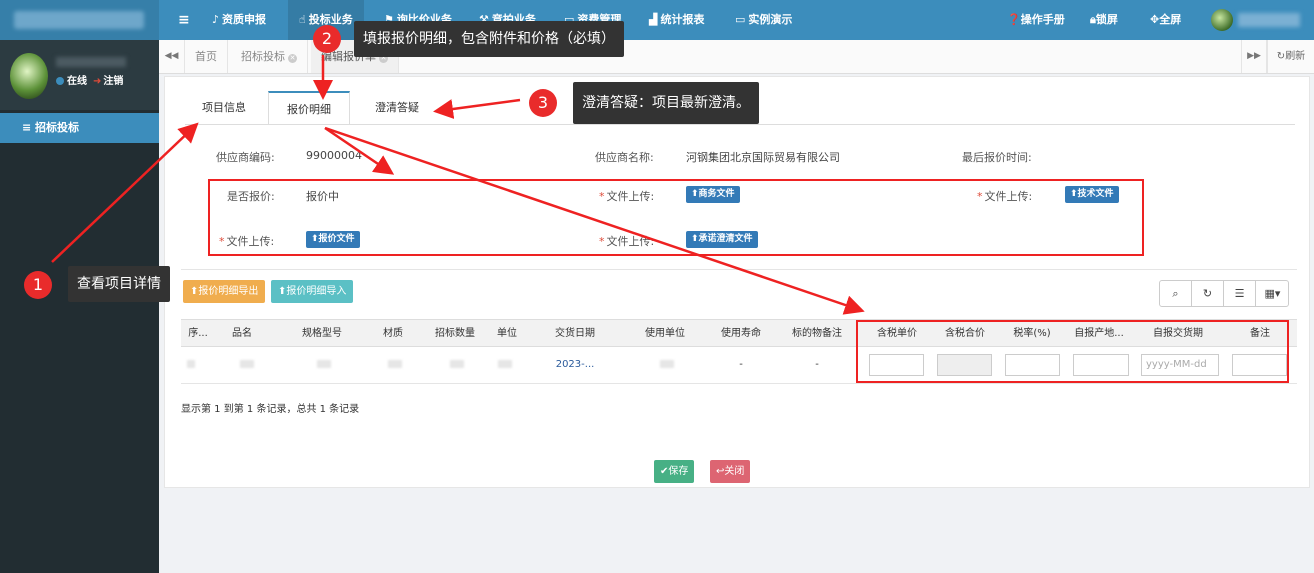  What do you see at coordinates (1104, 20) in the screenshot?
I see `lock-screen-link: 🔒︎锁屏` at bounding box center [1104, 20].